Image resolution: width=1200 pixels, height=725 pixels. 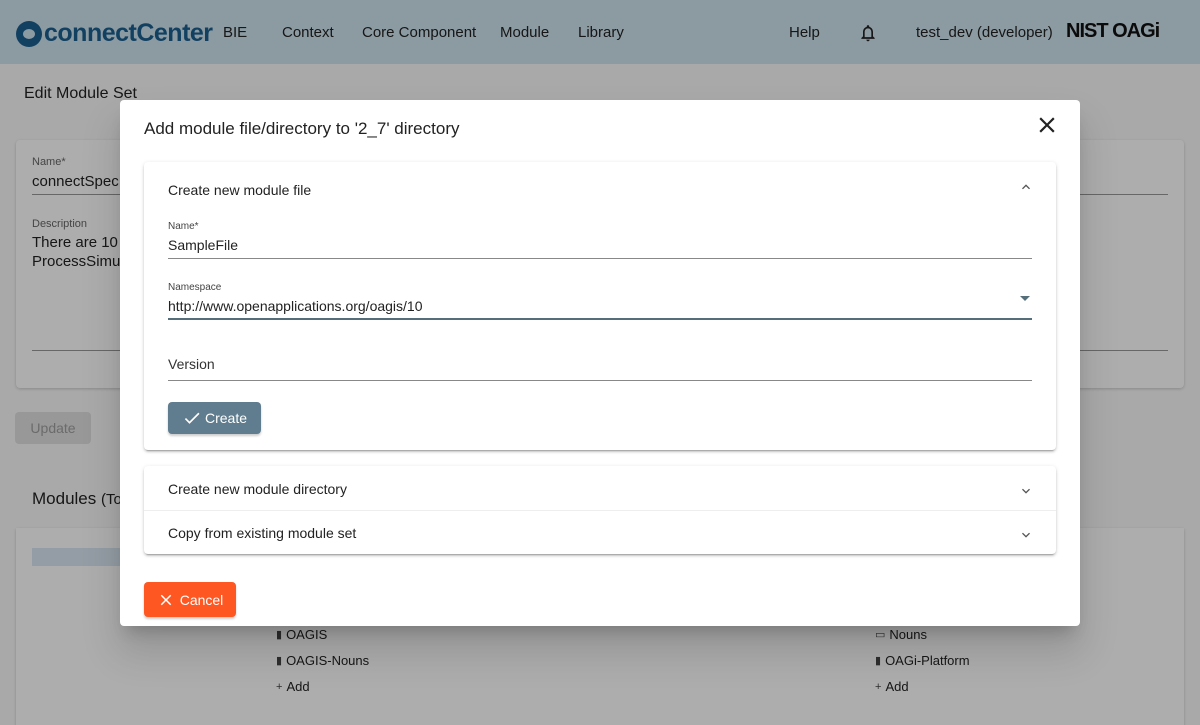 I want to click on version-underline, so click(x=600, y=380).